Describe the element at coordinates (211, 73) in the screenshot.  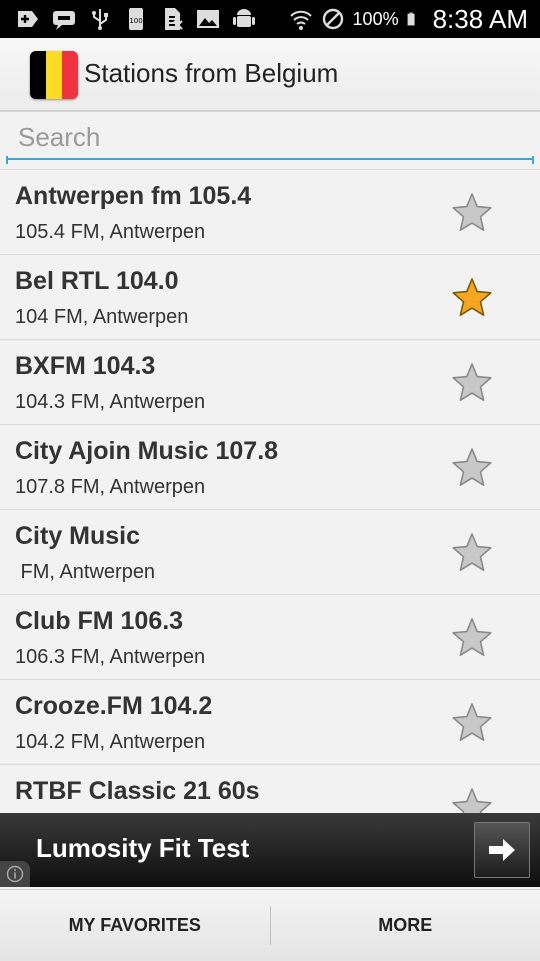
I see `page-title: Stations from Belgium` at that location.